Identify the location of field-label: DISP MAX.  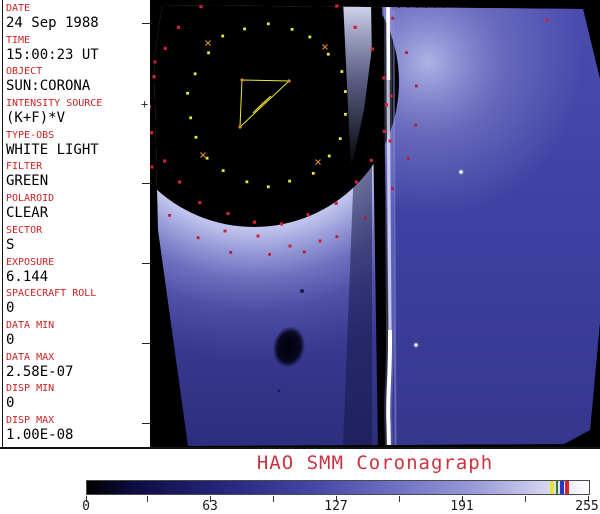
(77, 421).